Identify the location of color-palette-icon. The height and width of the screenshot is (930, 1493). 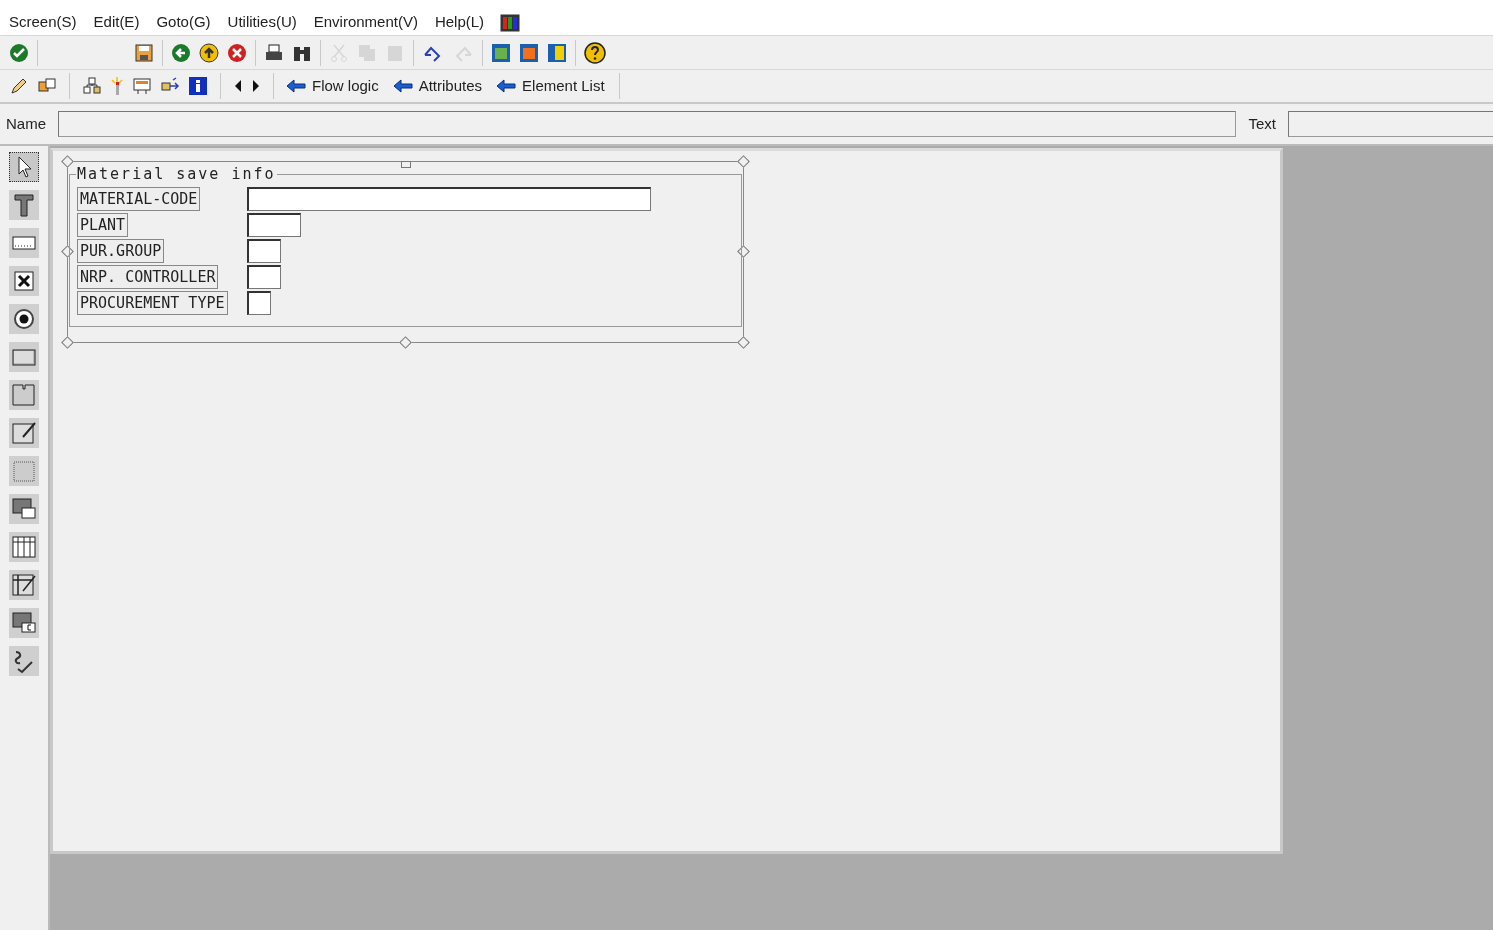
(510, 22).